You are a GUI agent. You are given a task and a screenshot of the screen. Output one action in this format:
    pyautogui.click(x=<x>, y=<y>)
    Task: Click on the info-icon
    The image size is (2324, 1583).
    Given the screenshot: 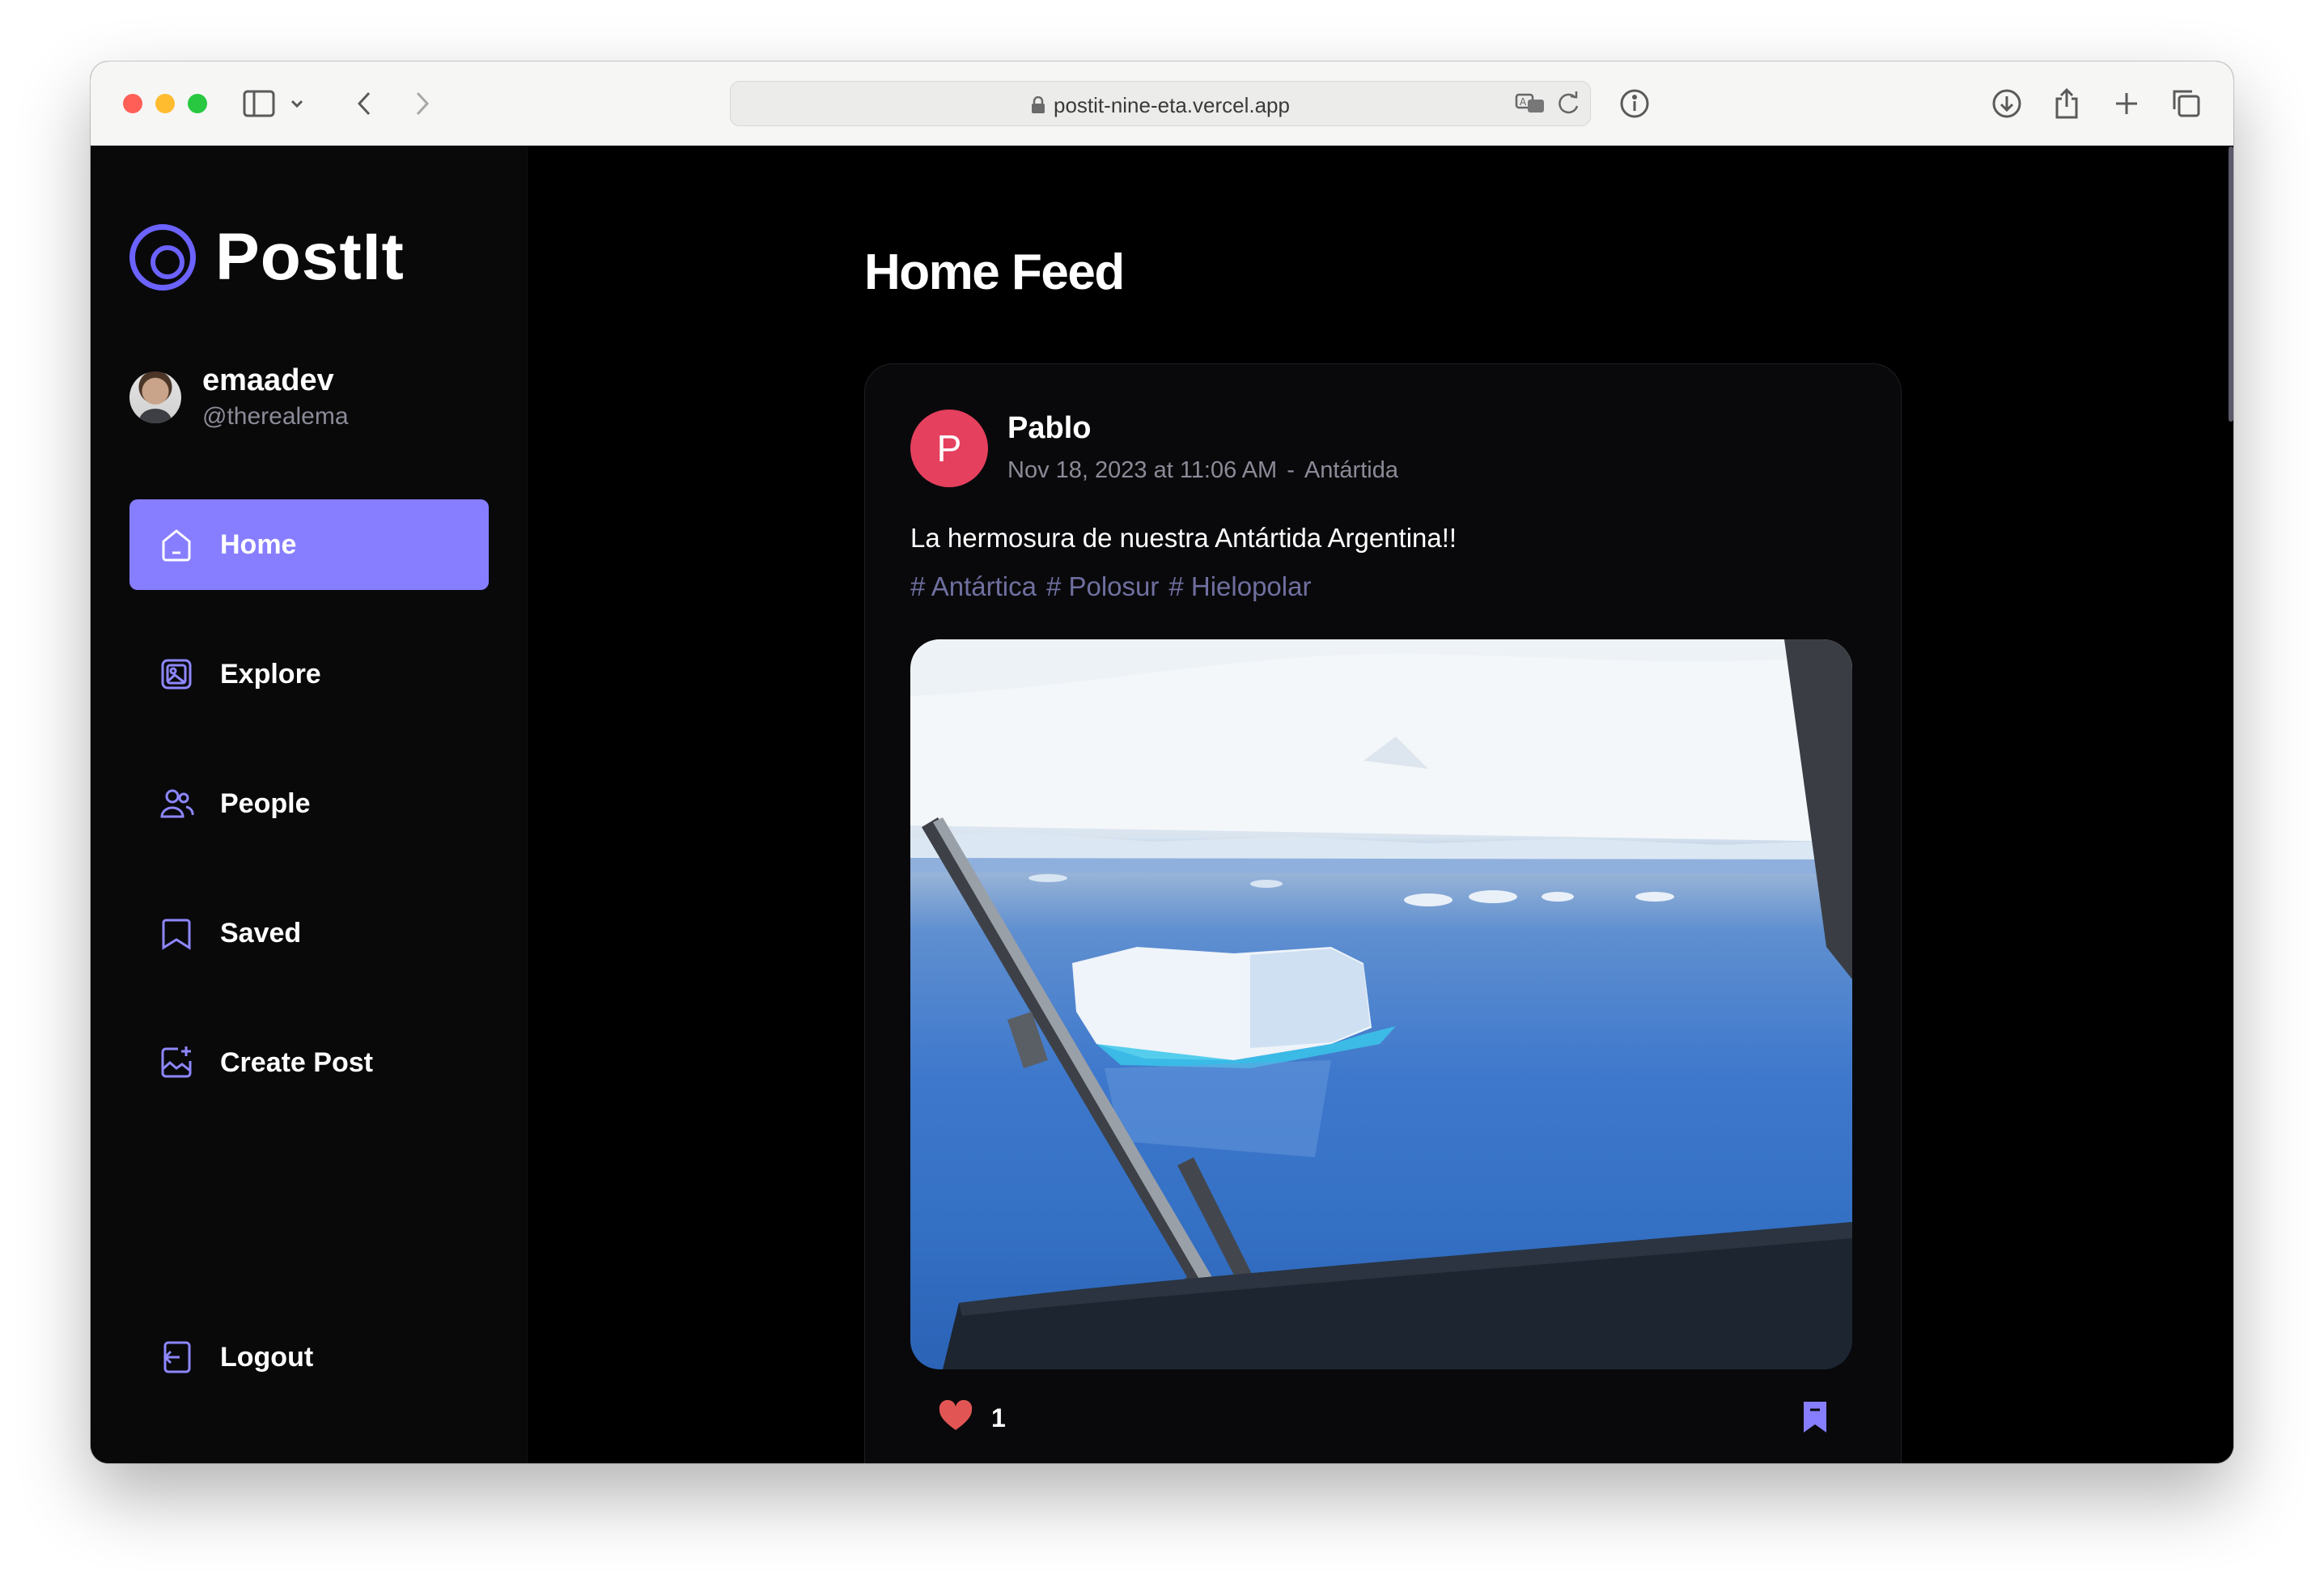 What is the action you would take?
    pyautogui.click(x=1635, y=103)
    